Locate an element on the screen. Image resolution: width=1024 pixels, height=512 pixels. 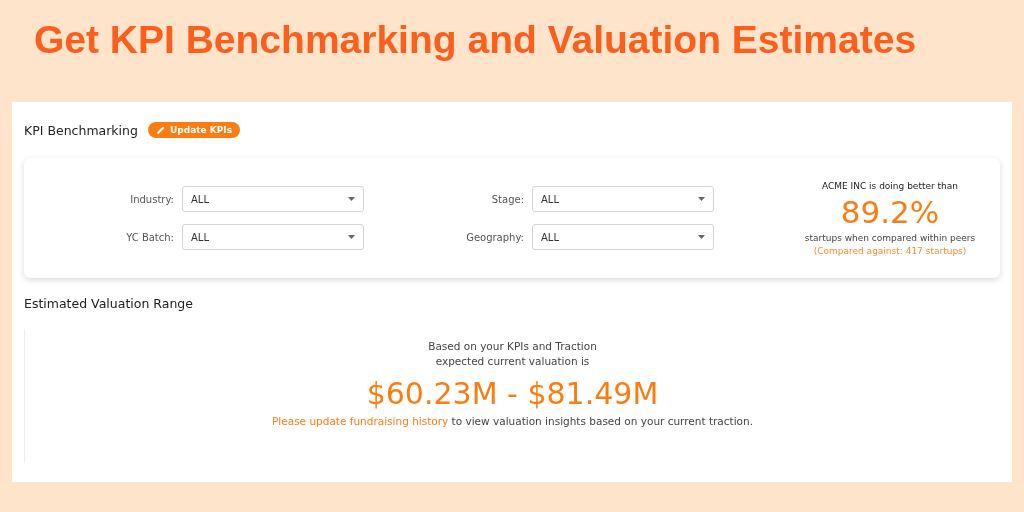
page-headline: Get KPI Benchmarking and Valuation Estimates is located at coordinates (476, 40).